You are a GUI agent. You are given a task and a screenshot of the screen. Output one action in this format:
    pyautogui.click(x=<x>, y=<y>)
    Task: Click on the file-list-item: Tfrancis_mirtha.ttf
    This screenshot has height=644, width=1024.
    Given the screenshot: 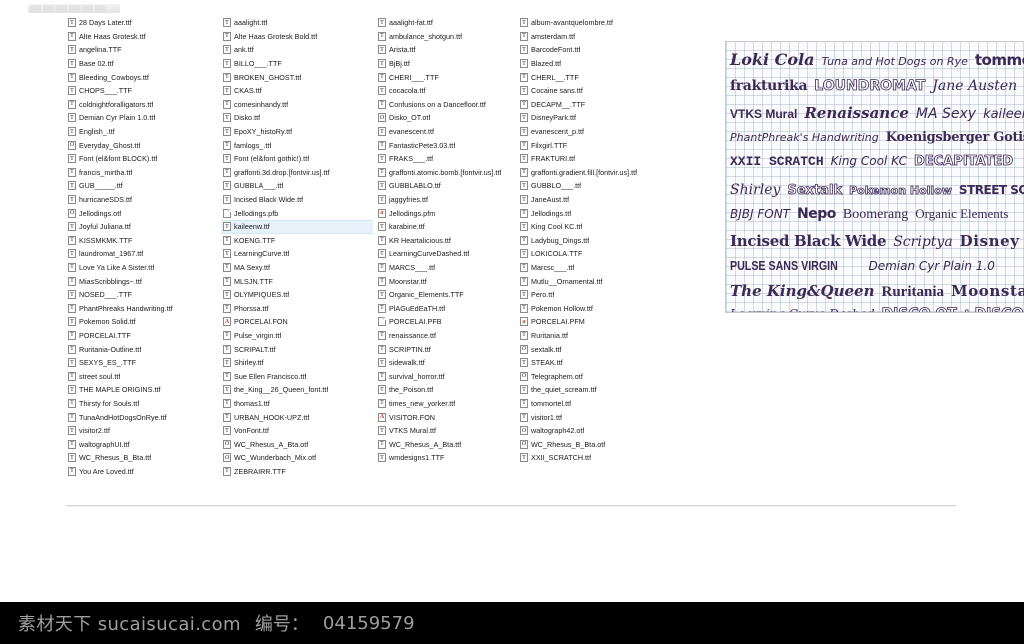 What is the action you would take?
    pyautogui.click(x=142, y=173)
    